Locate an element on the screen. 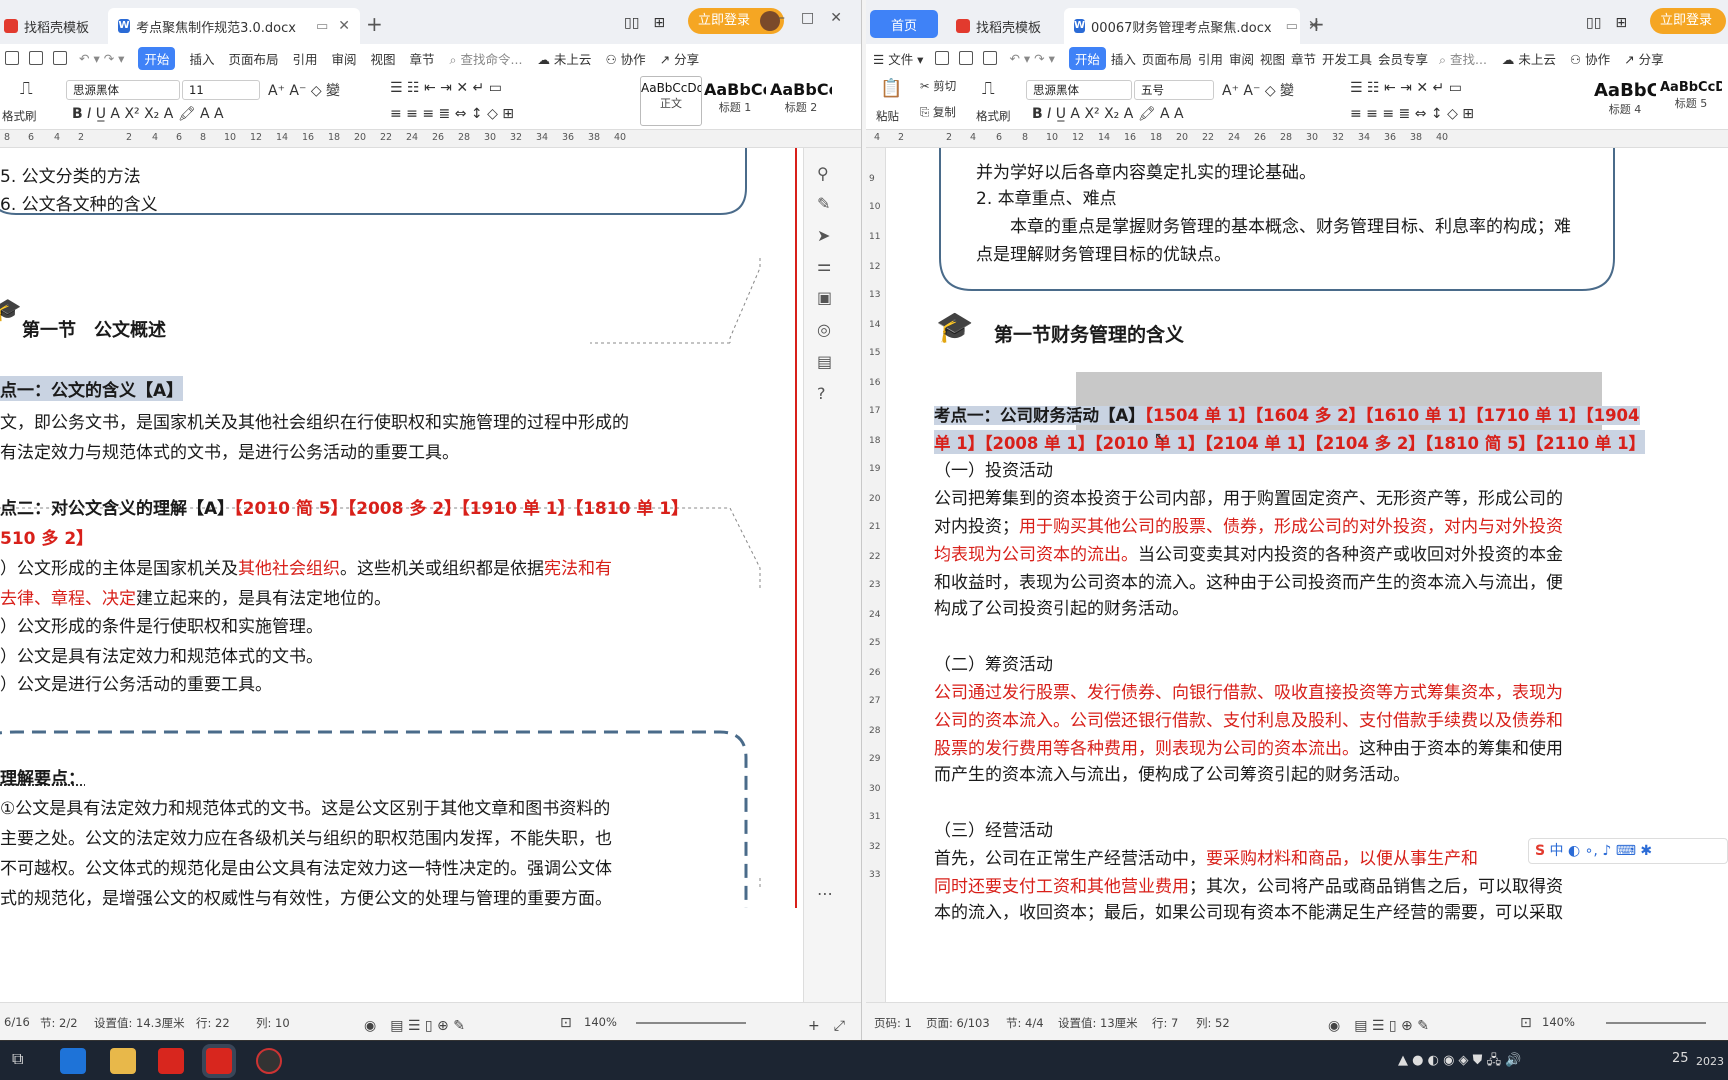 The height and width of the screenshot is (1080, 1728). export-icon is located at coordinates (966, 58).